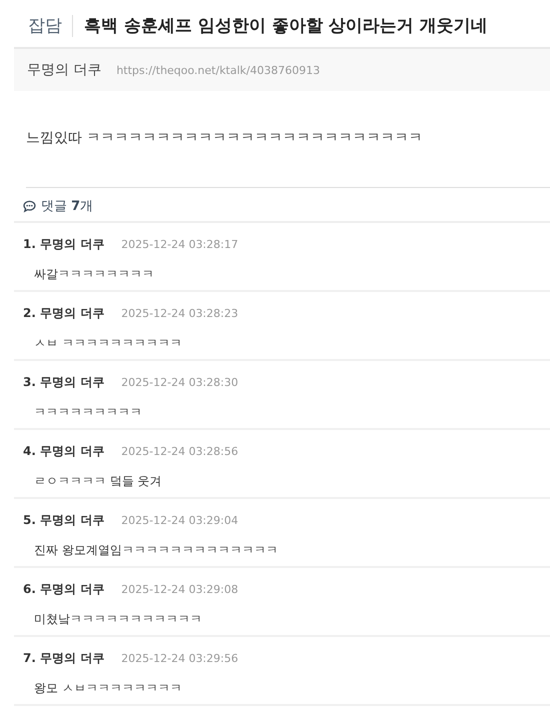  I want to click on comment-count: 댓글 7개, so click(67, 206).